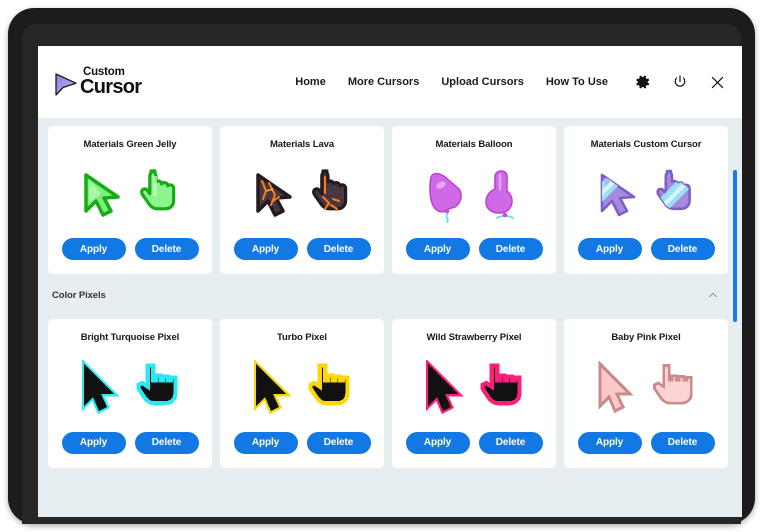 The image size is (763, 532). What do you see at coordinates (79, 295) in the screenshot?
I see `section-header-label: Color Pixels` at bounding box center [79, 295].